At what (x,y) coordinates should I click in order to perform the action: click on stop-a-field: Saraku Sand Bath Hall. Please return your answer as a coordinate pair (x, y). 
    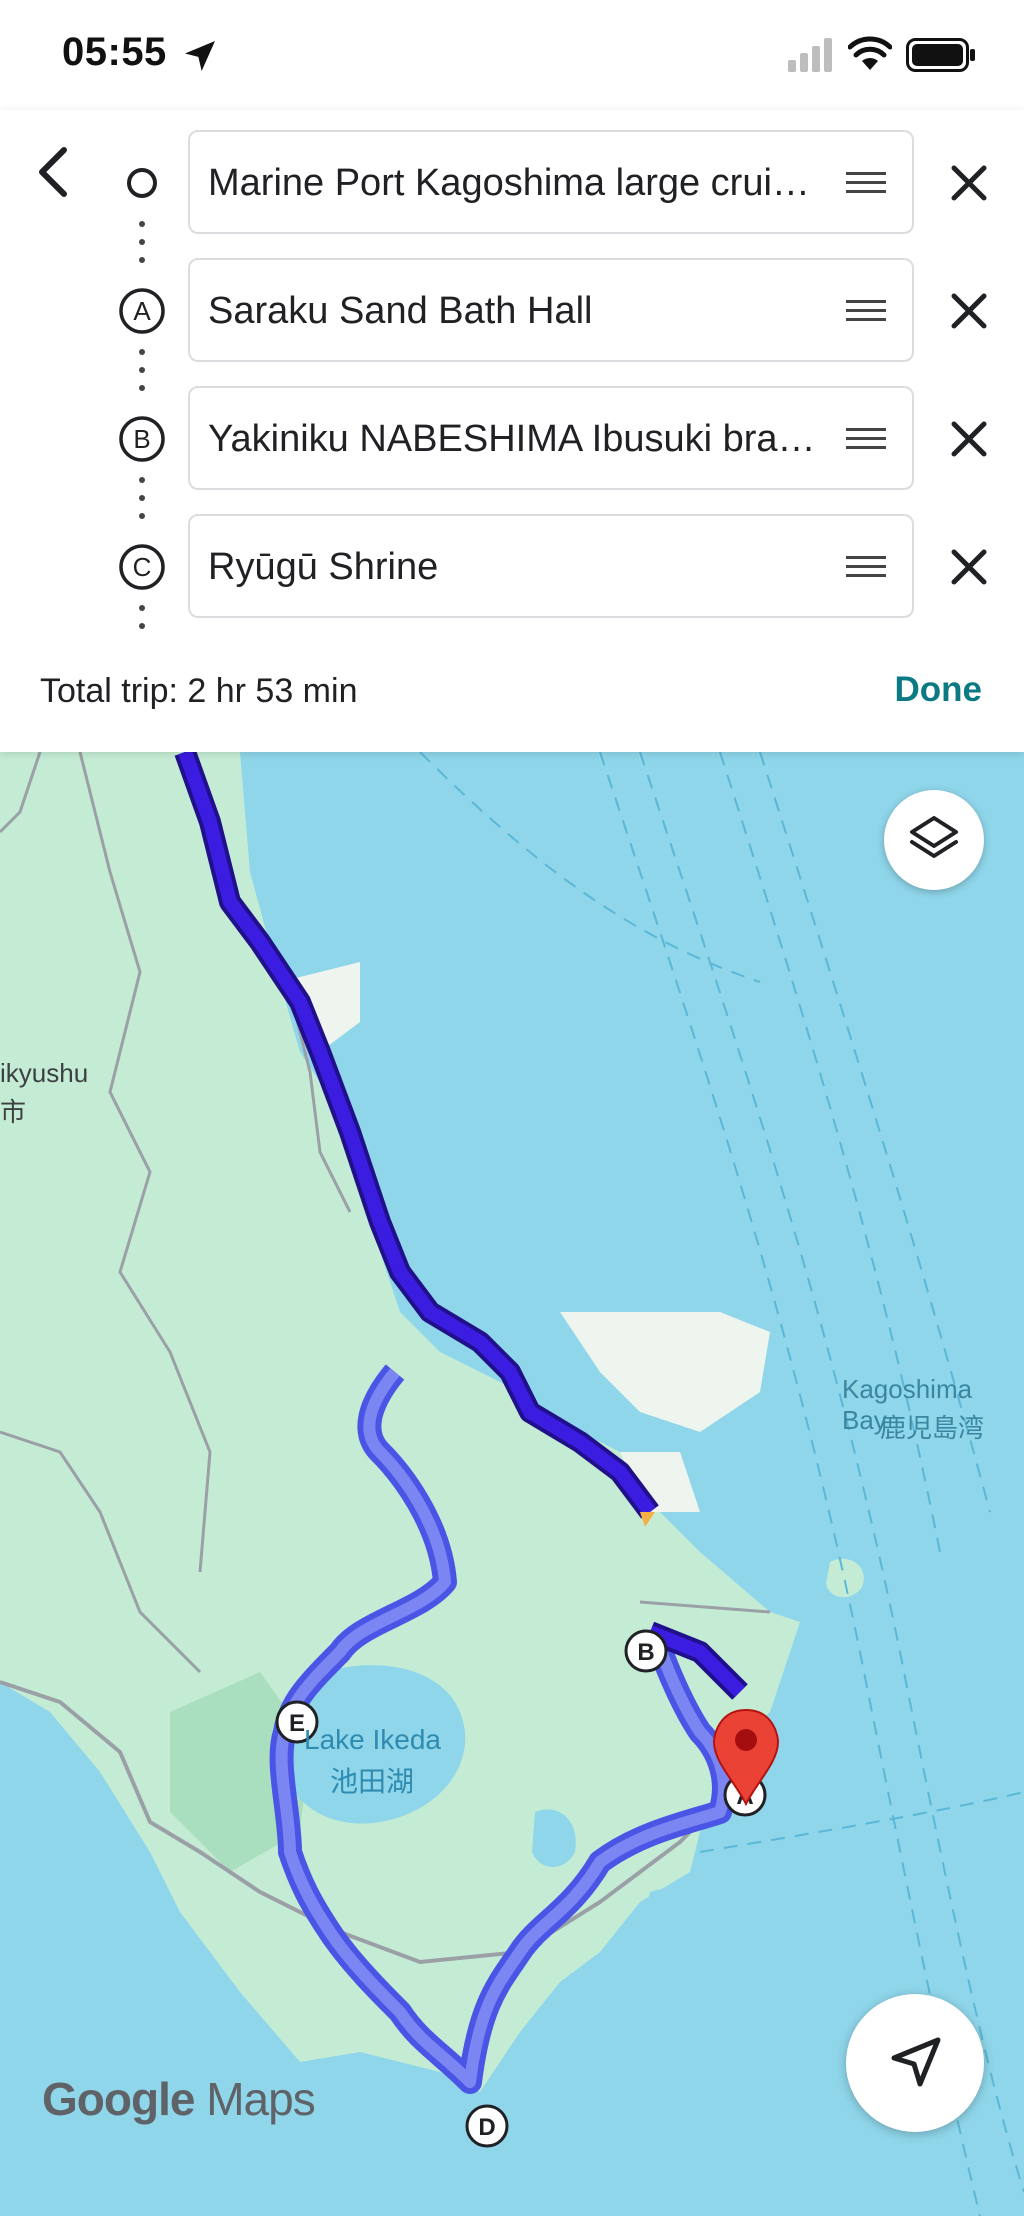
    Looking at the image, I should click on (551, 310).